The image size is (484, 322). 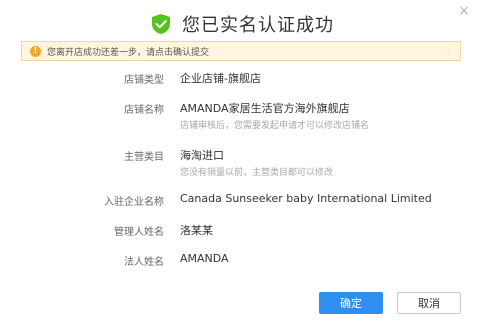 What do you see at coordinates (35, 51) in the screenshot?
I see `exclamation-circle-icon: !` at bounding box center [35, 51].